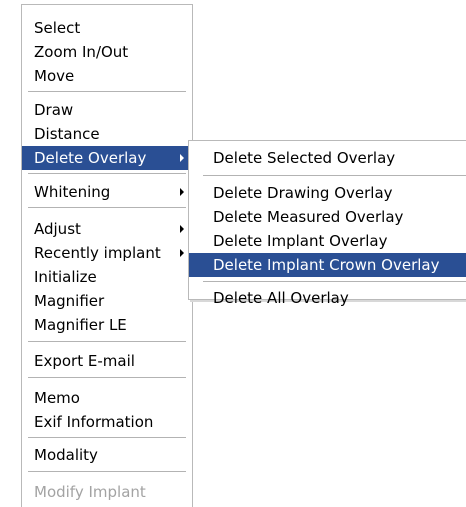 This screenshot has height=507, width=466. What do you see at coordinates (90, 158) in the screenshot?
I see `menu-item-label: Delete Overlay` at bounding box center [90, 158].